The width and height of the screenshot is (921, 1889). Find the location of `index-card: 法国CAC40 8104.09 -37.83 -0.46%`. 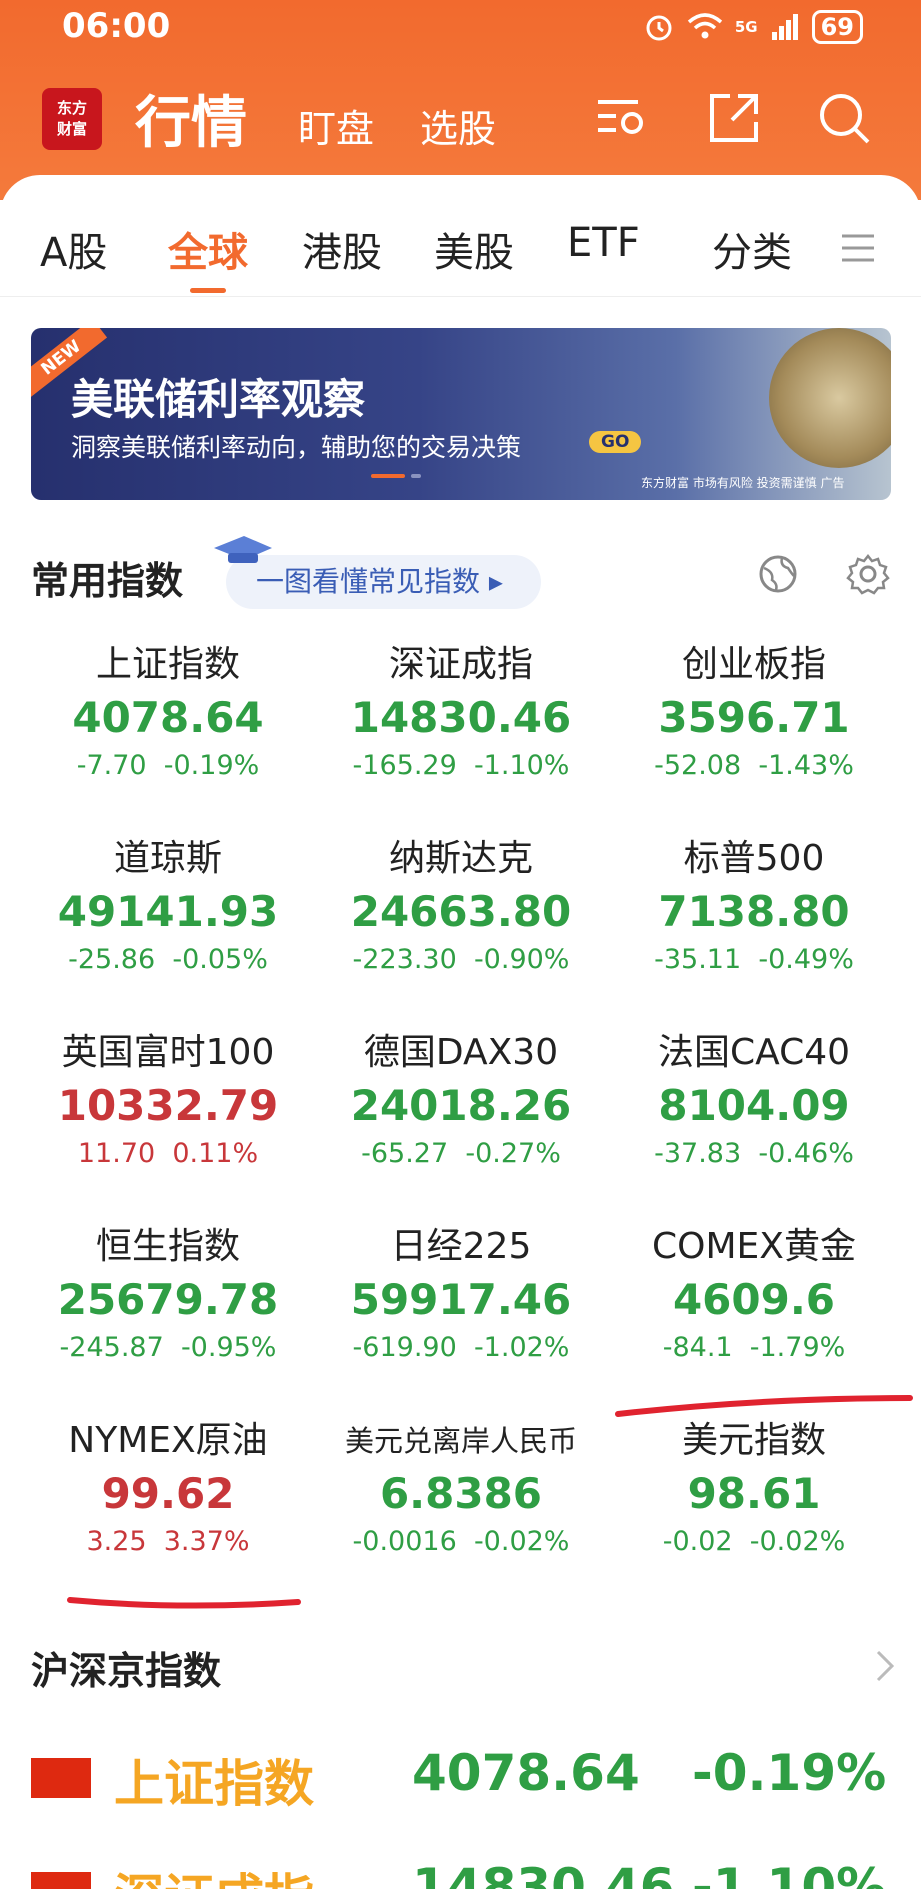

index-card: 法国CAC40 8104.09 -37.83 -0.46% is located at coordinates (754, 1101).